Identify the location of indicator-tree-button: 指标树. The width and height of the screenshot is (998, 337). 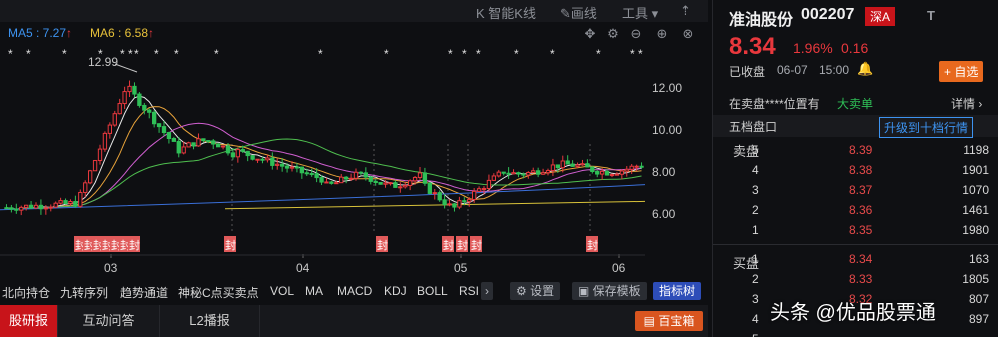
(677, 291).